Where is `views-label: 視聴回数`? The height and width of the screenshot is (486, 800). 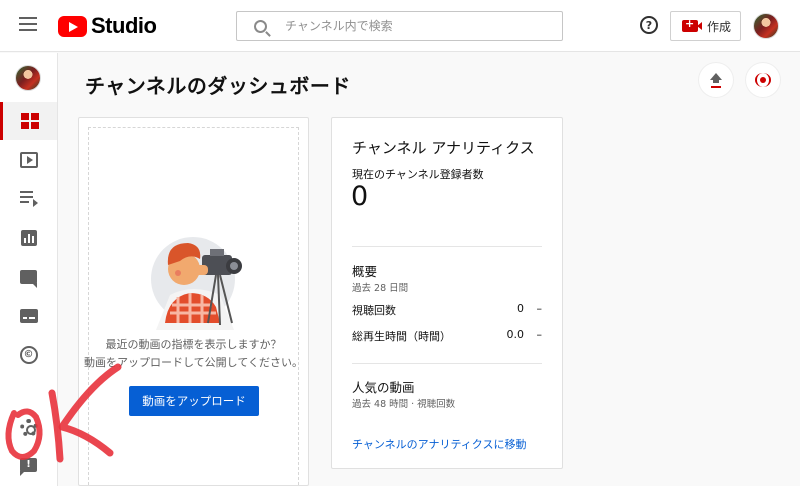 views-label: 視聴回数 is located at coordinates (374, 310).